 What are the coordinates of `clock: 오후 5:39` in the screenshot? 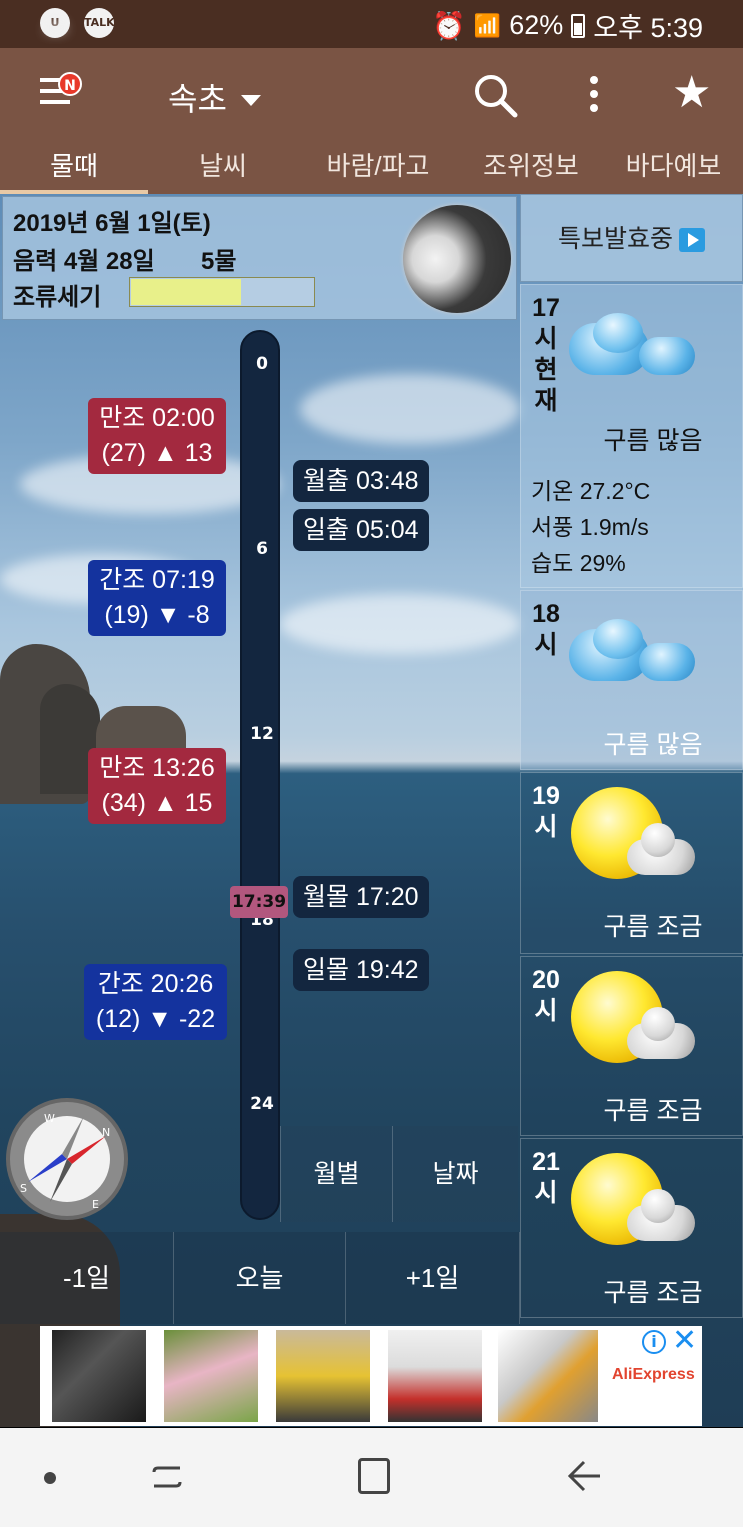 It's located at (648, 28).